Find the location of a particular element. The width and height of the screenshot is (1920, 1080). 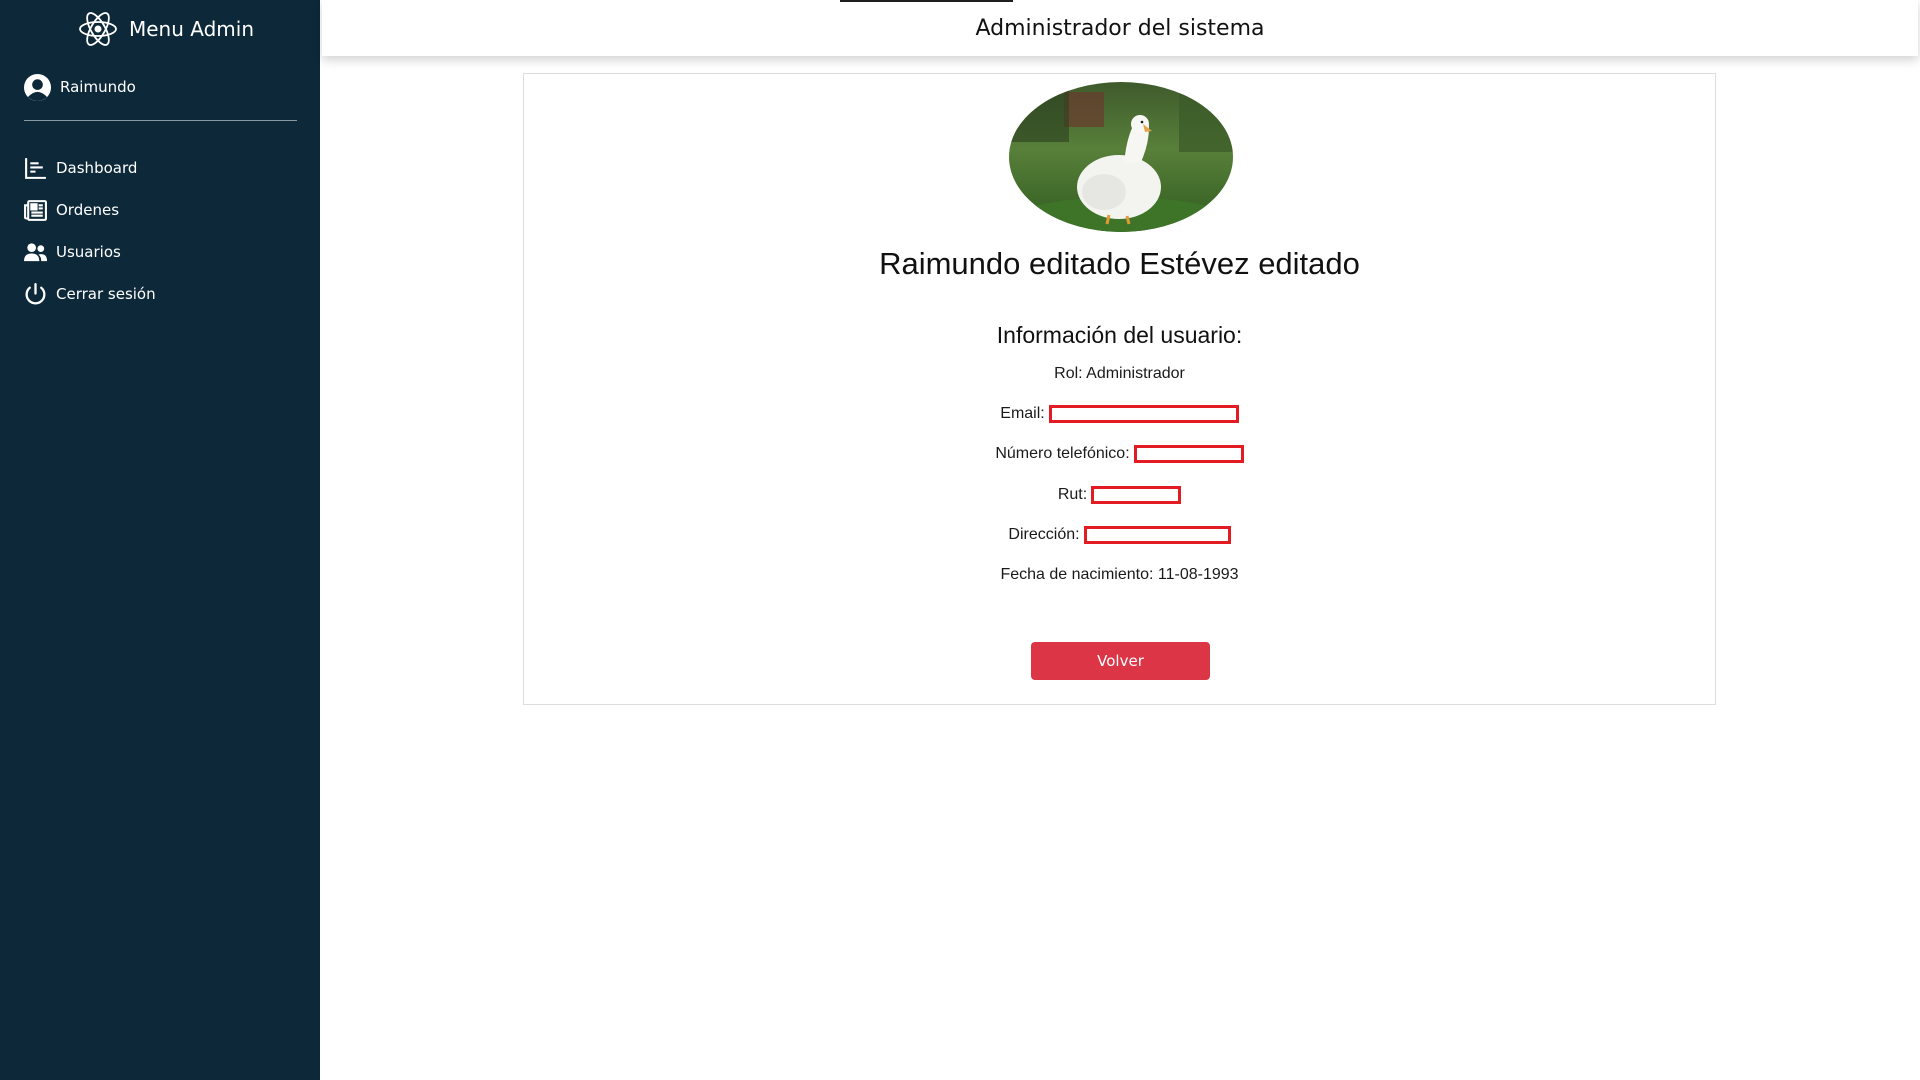

sidebar-item-cerrar-sesion: Cerrar sesión is located at coordinates (89, 294).